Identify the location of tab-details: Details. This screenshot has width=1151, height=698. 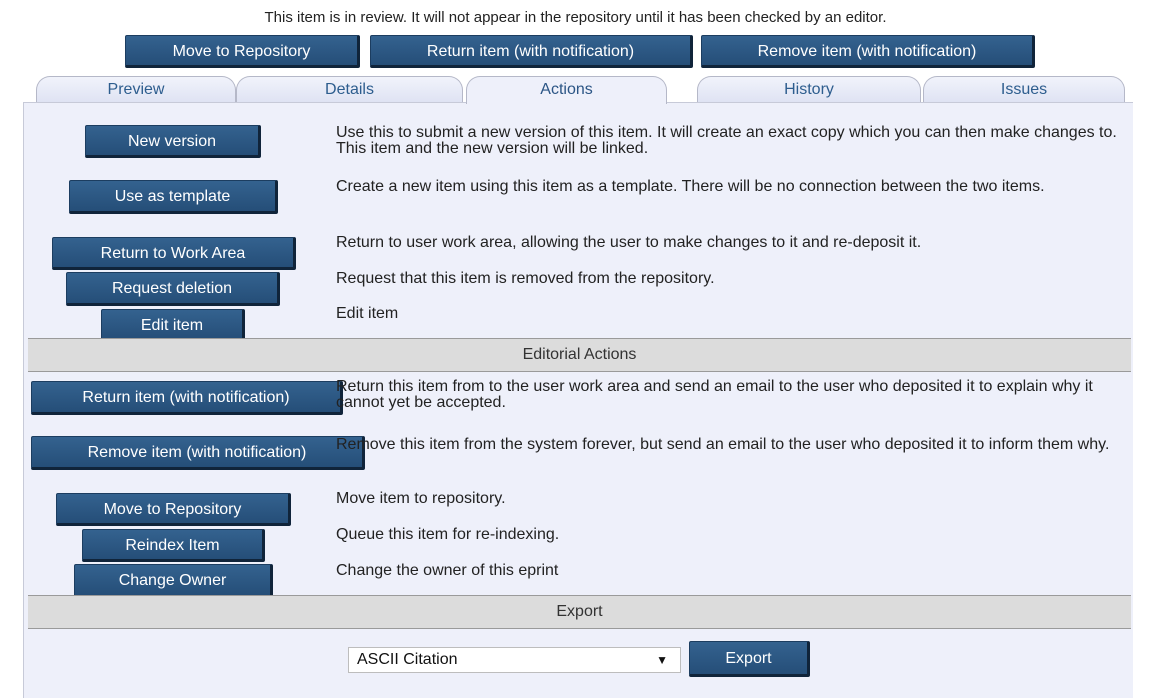
(349, 89).